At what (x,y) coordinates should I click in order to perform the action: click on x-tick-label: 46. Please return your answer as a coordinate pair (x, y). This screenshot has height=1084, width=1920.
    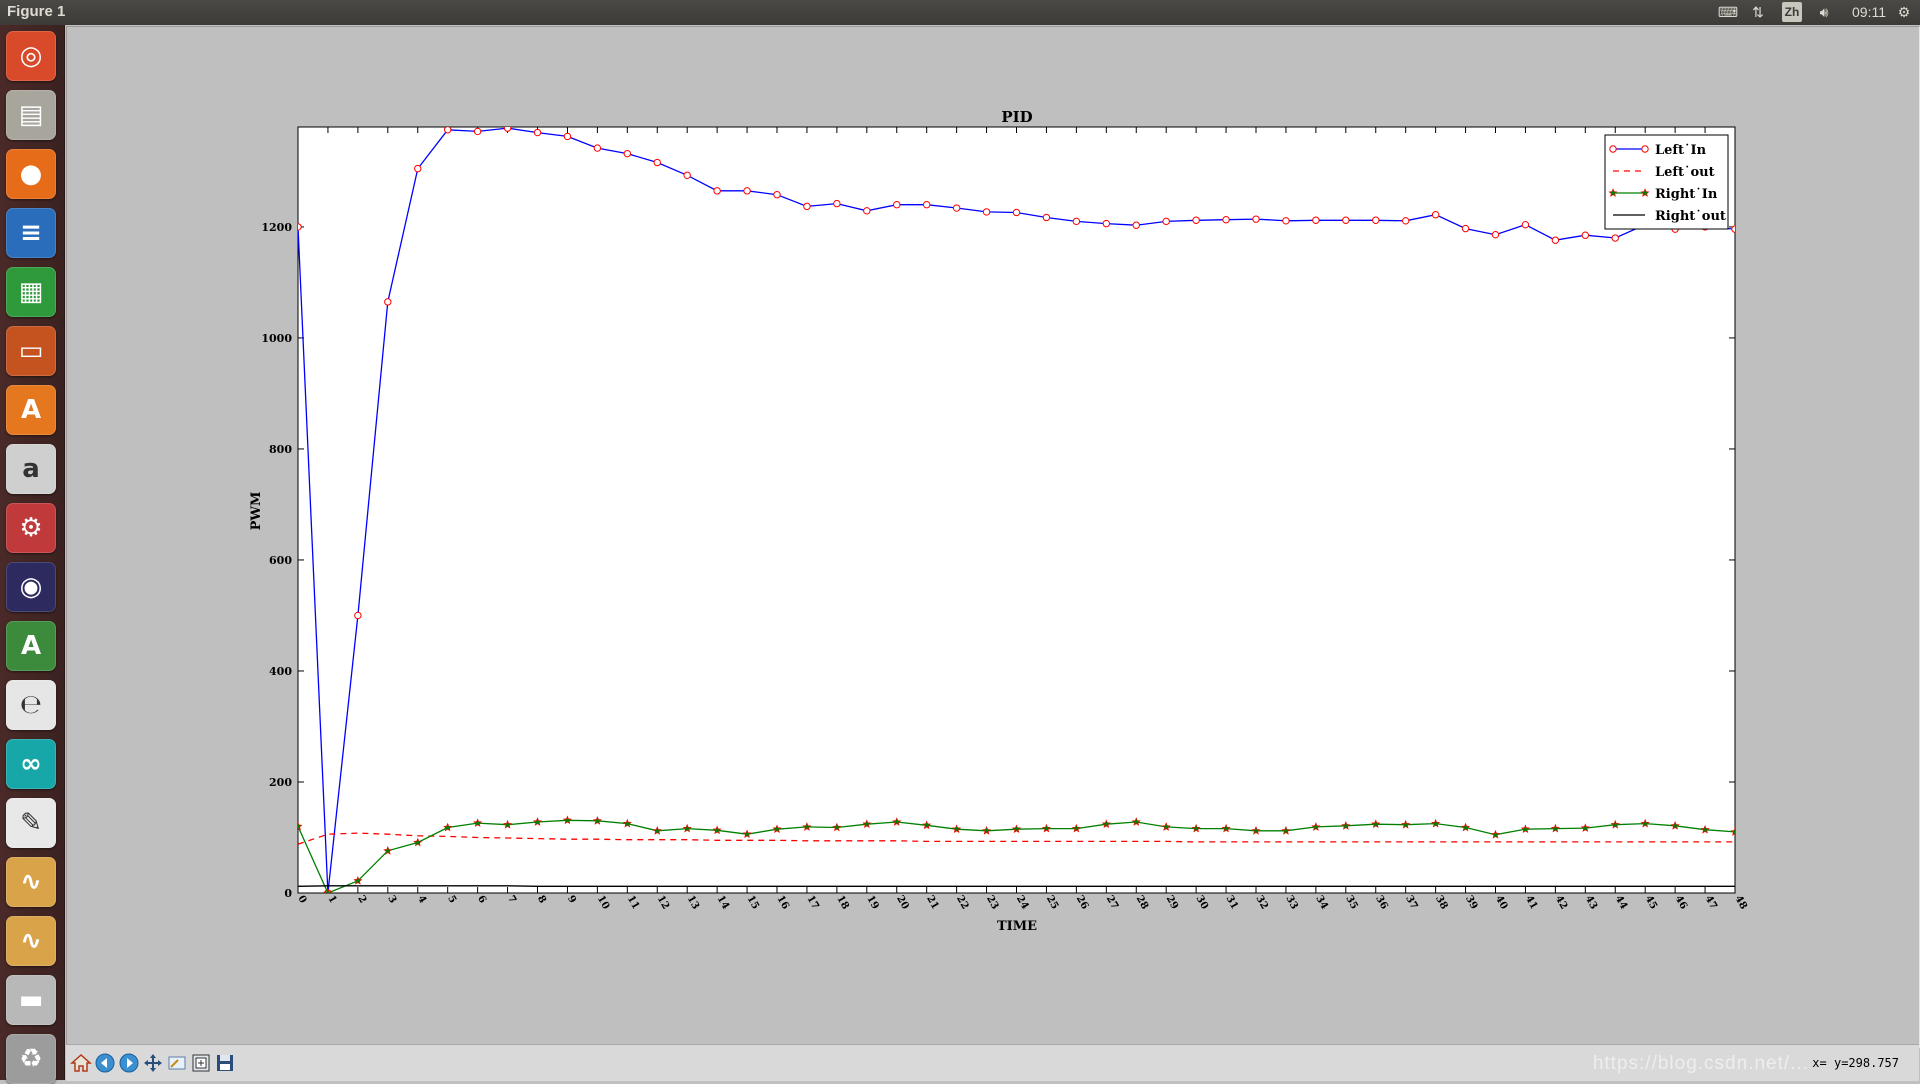
    Looking at the image, I should click on (1681, 903).